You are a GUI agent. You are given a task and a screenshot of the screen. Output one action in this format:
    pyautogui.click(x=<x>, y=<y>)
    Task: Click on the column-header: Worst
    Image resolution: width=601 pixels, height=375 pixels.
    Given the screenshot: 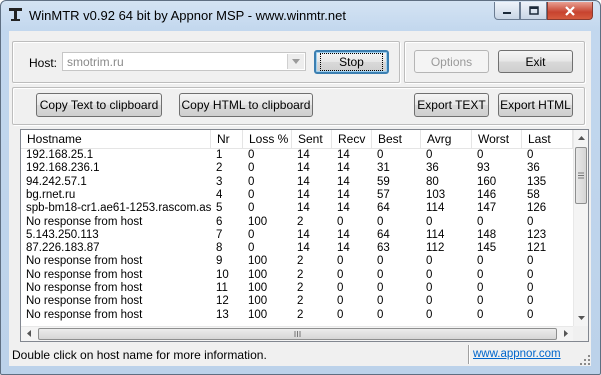 What is the action you would take?
    pyautogui.click(x=497, y=139)
    